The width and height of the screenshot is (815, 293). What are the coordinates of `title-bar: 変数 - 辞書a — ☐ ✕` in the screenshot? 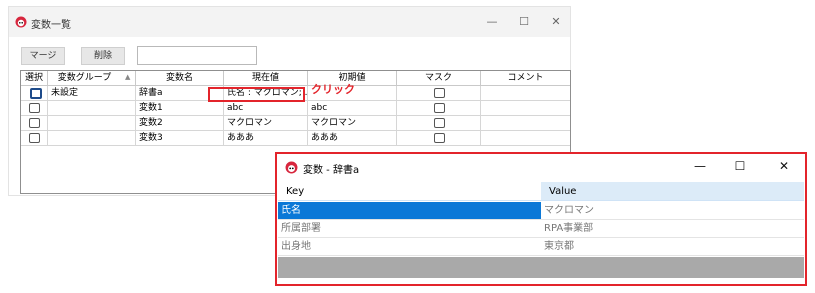 It's located at (541, 167).